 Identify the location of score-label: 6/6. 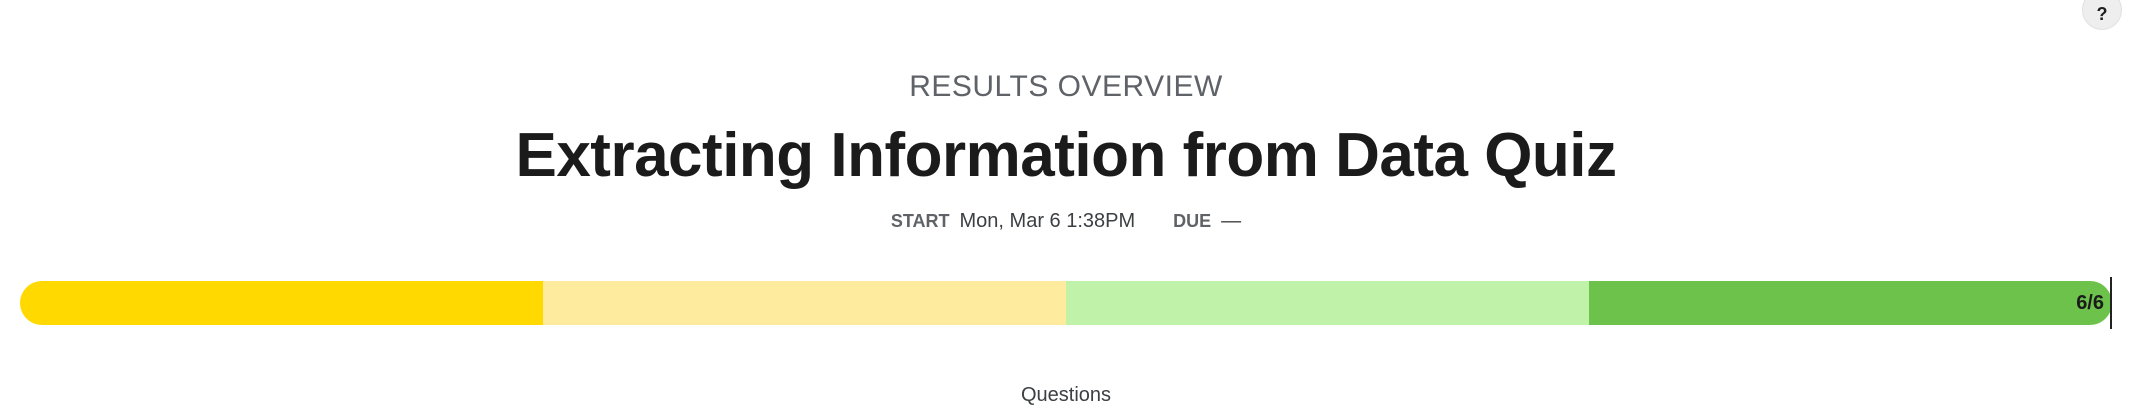
(2090, 303).